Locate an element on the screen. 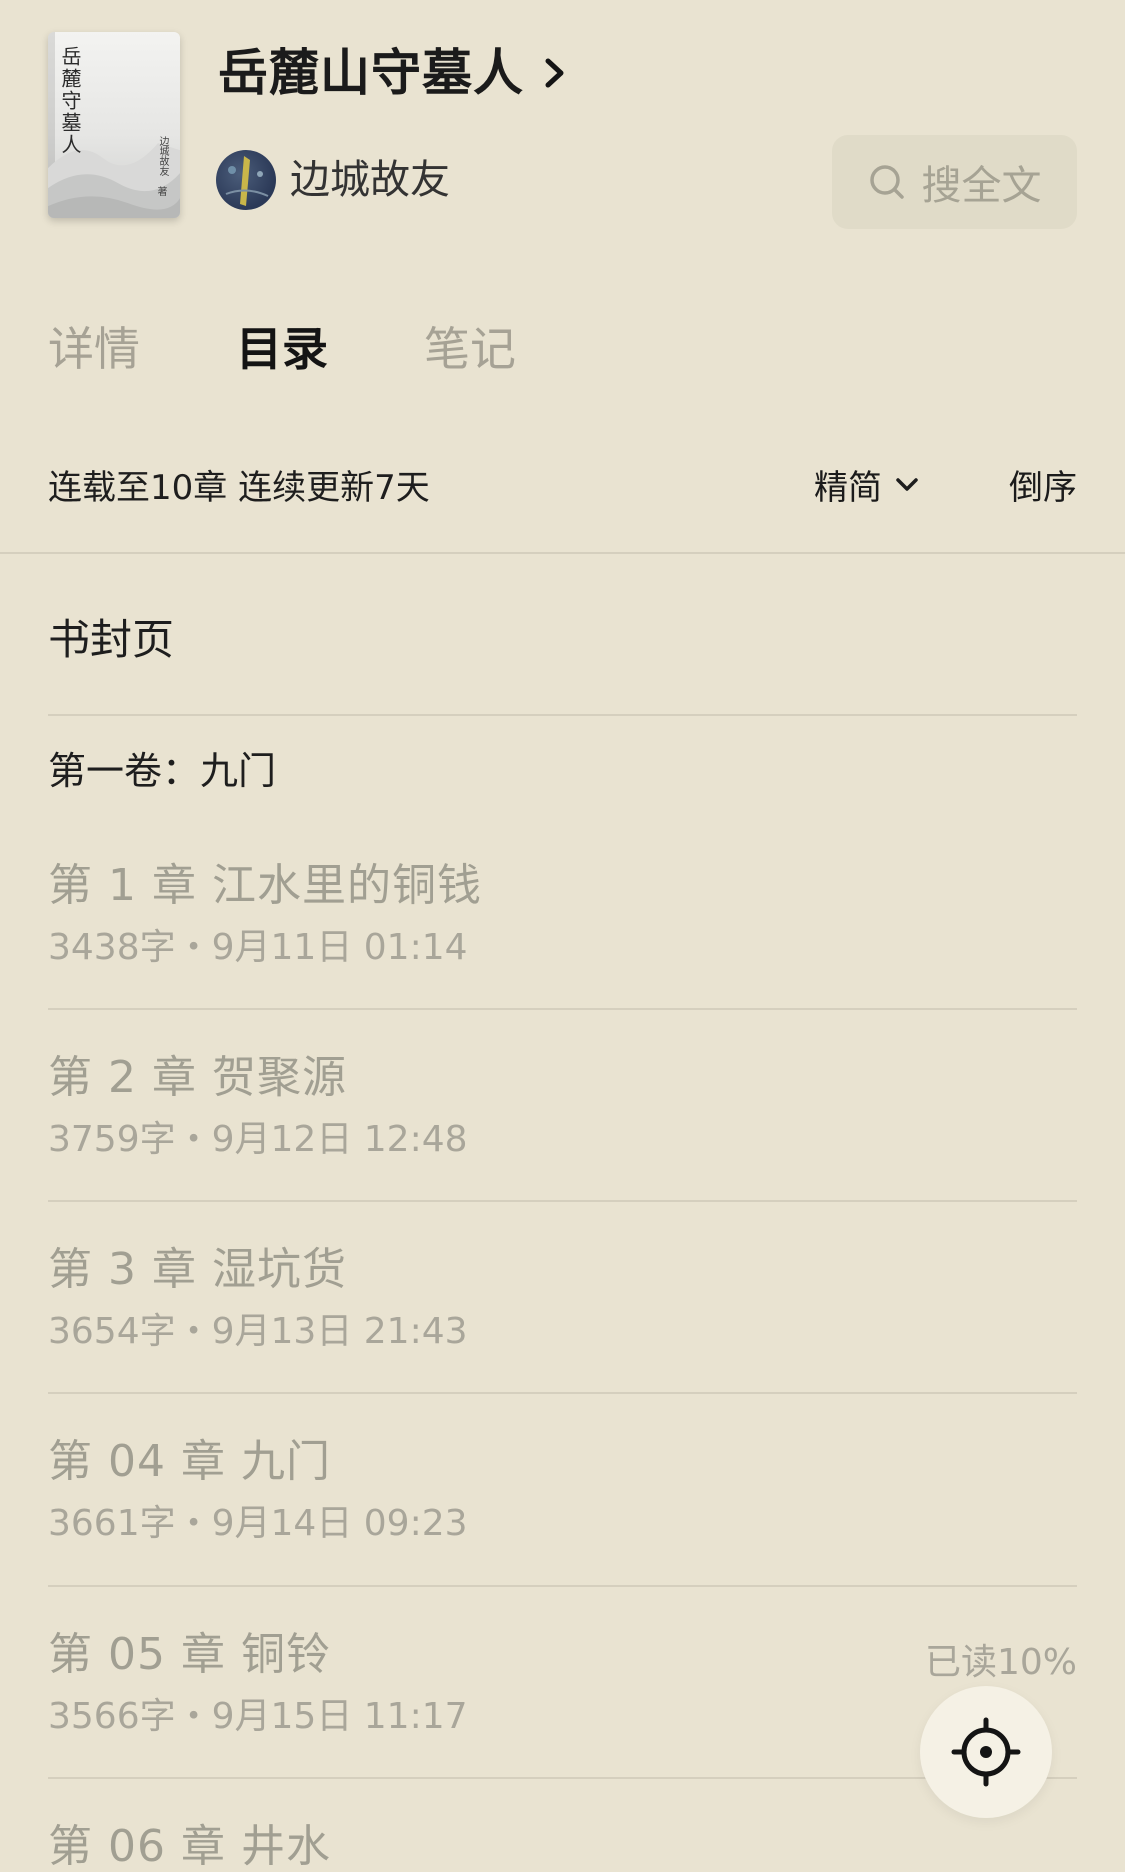 The width and height of the screenshot is (1125, 1872). cover-page-item: 书封页 is located at coordinates (111, 636).